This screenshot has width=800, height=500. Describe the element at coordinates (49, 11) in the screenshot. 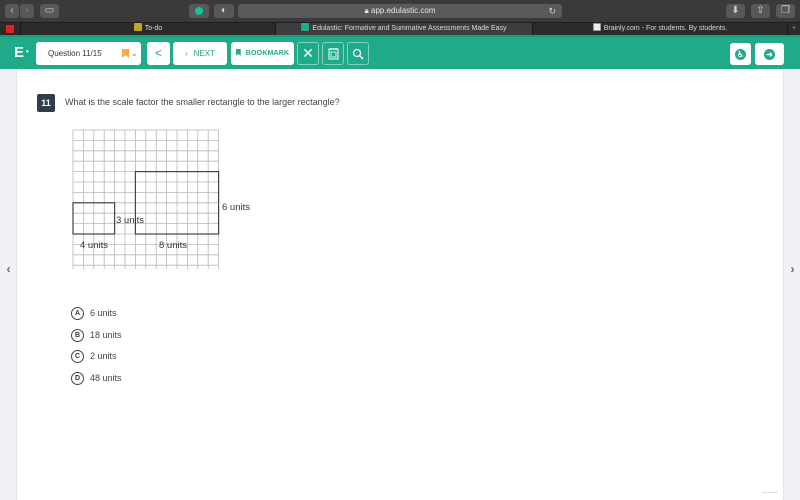

I see `sidebar-toggle-button: ▭` at that location.